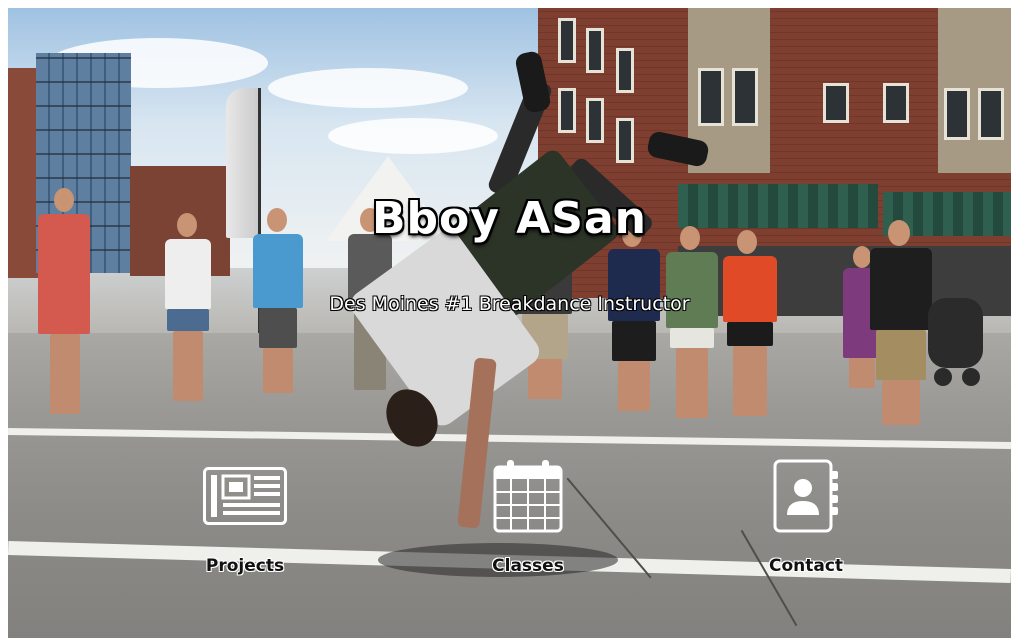  Describe the element at coordinates (245, 496) in the screenshot. I see `newspaper-icon` at that location.